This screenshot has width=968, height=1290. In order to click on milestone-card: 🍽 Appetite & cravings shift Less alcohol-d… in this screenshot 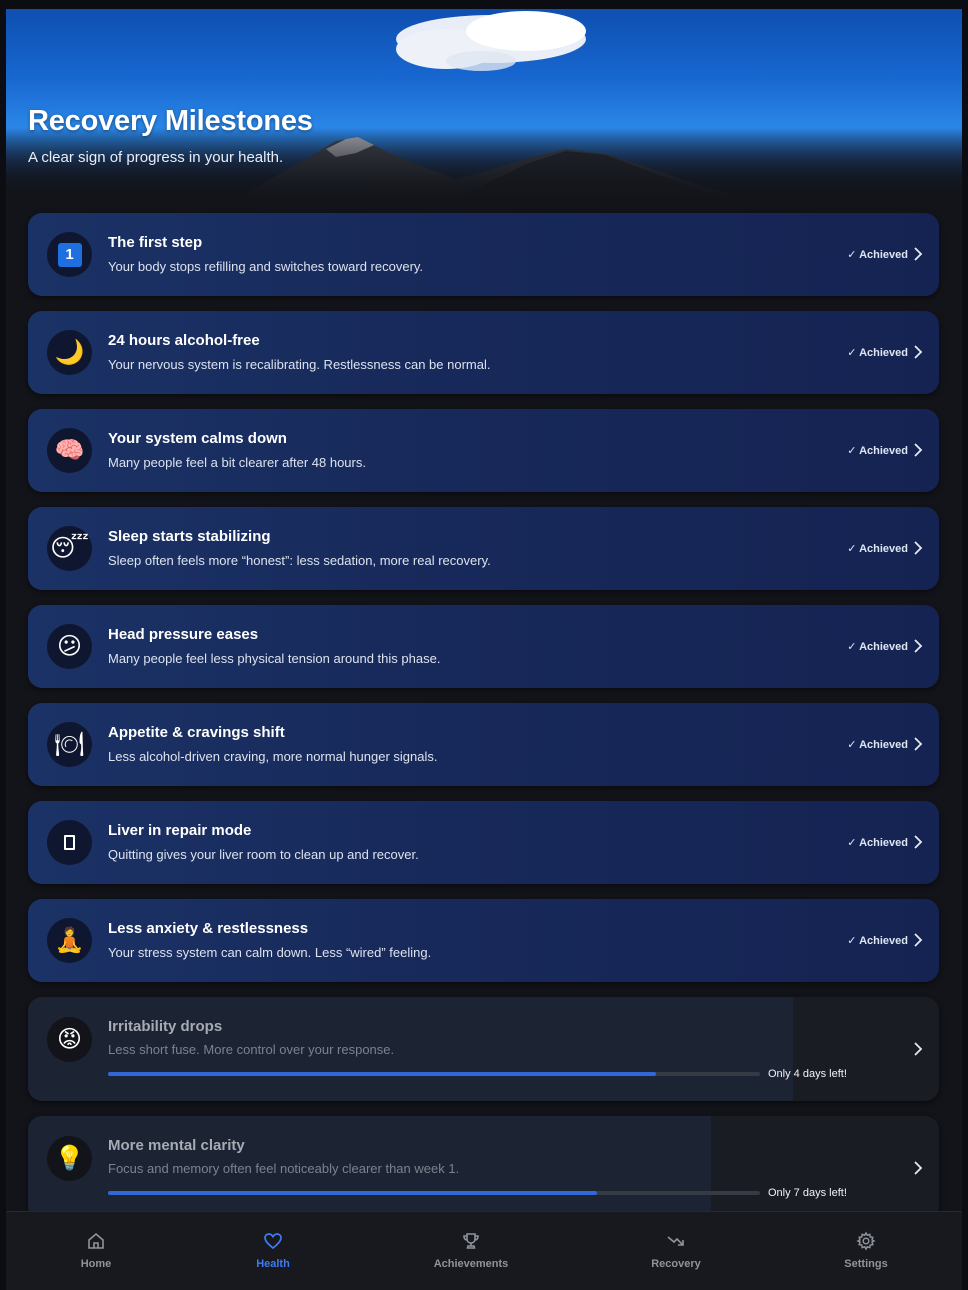, I will do `click(483, 744)`.